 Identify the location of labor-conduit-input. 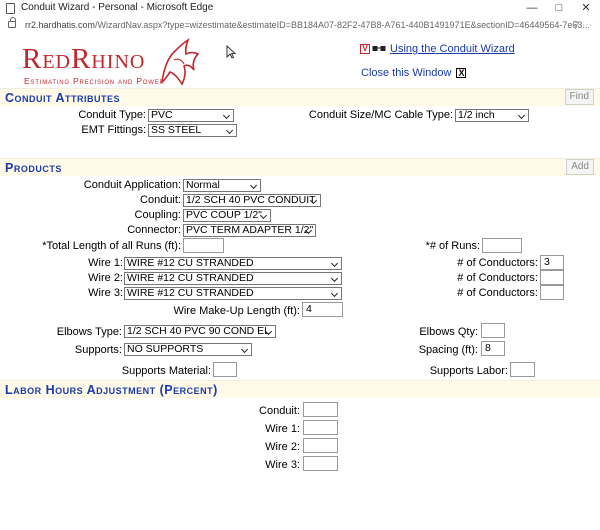
(320, 409).